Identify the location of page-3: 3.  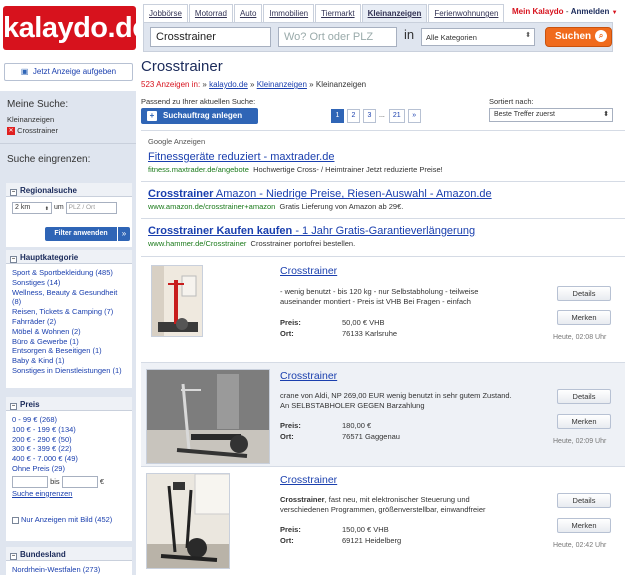
(369, 116).